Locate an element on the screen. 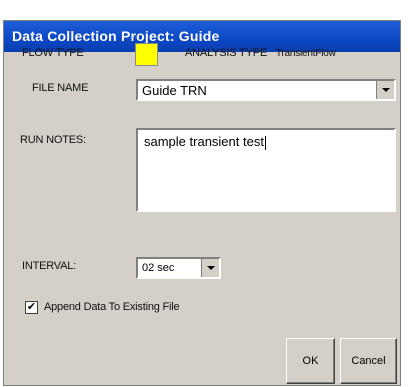 The height and width of the screenshot is (387, 409). analysis-type-label-text: ANALYSIS TYPE is located at coordinates (226, 53).